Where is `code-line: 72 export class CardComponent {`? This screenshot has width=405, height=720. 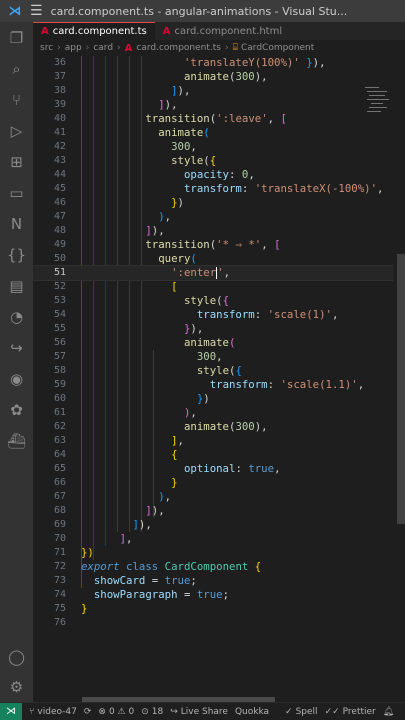
code-line: 72 export class CardComponent { is located at coordinates (157, 566).